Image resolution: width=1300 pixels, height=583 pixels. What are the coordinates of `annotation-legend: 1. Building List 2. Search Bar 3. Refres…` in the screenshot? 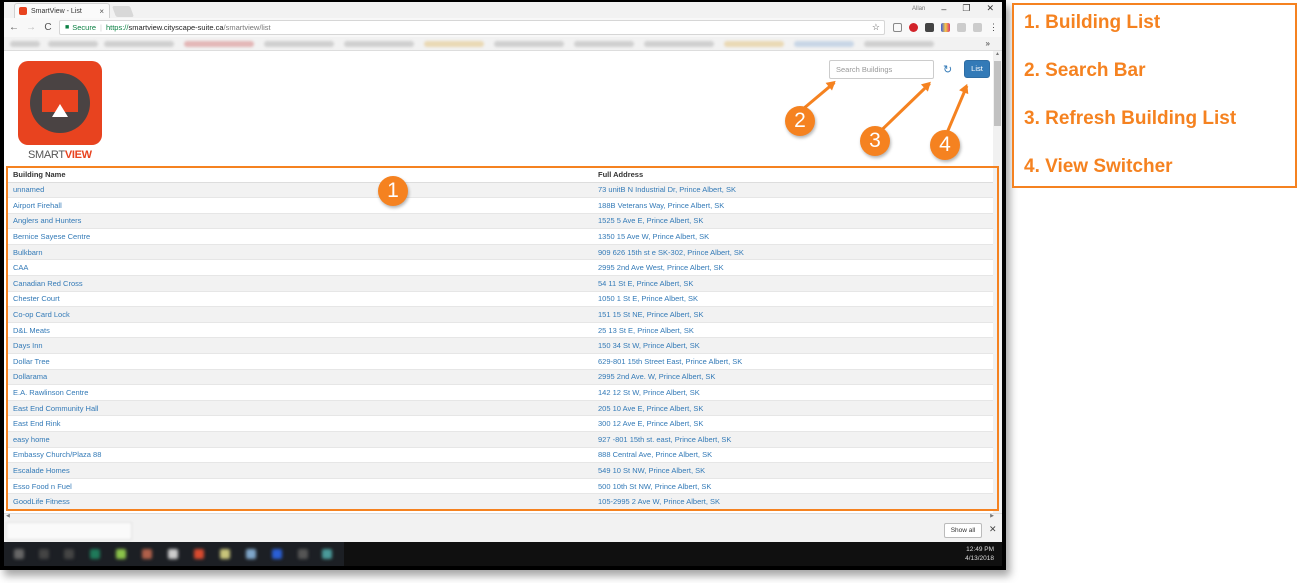 It's located at (1154, 95).